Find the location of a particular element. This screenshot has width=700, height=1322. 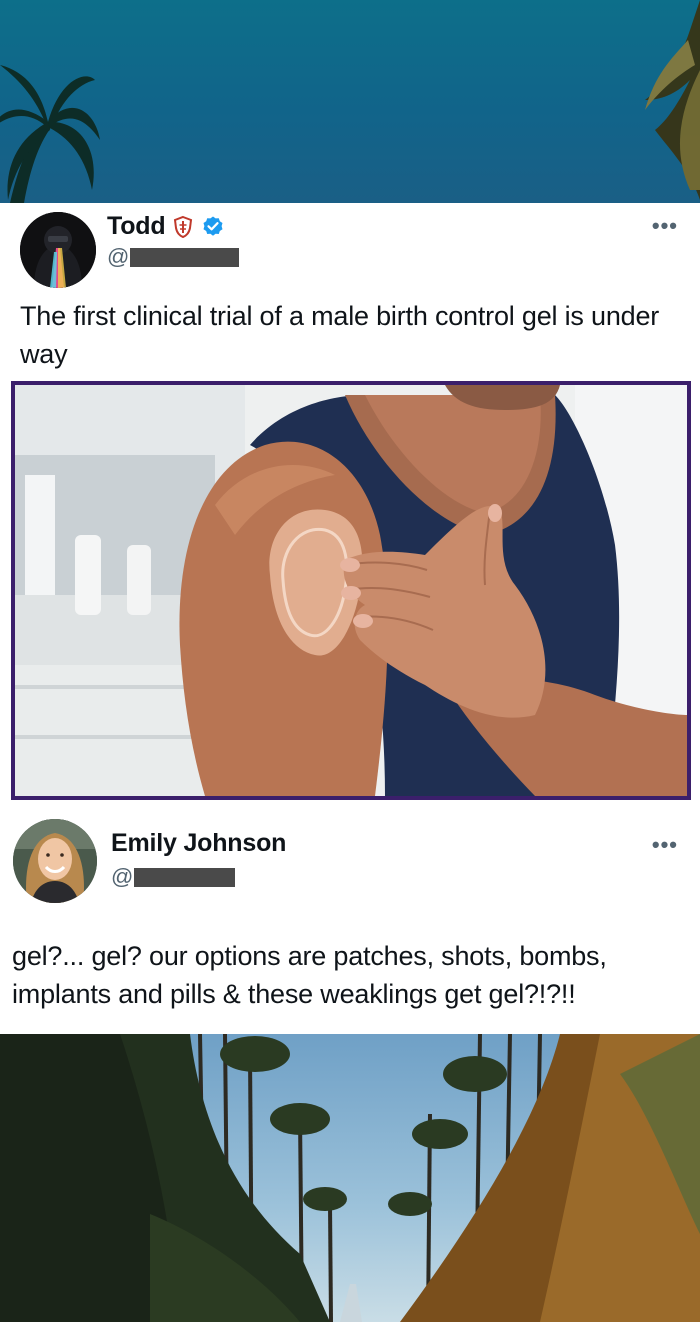

display-name: Todd is located at coordinates (136, 226).